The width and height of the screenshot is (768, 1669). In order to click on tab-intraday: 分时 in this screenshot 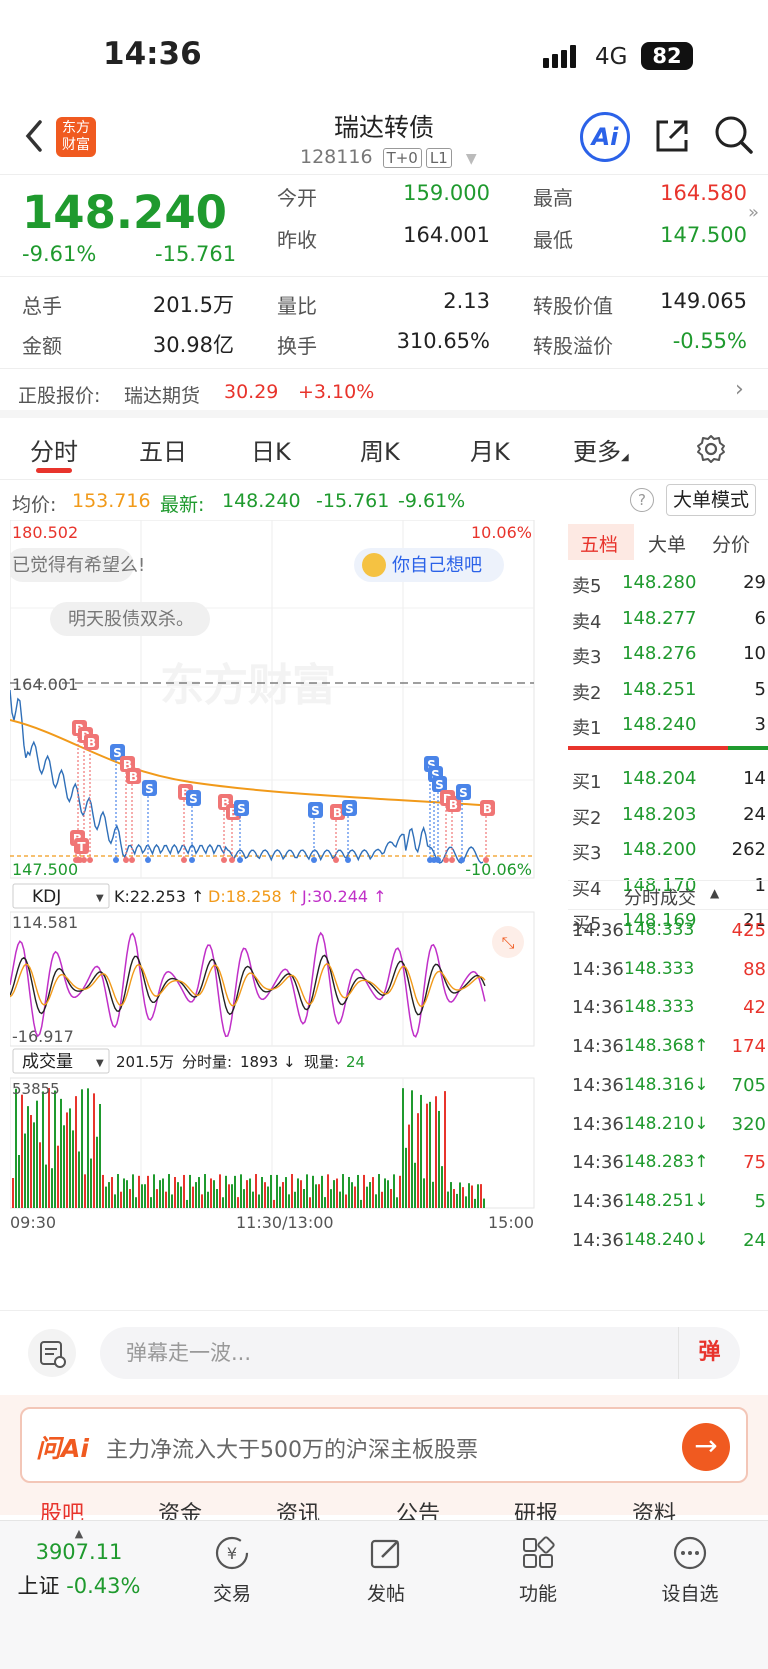, I will do `click(54, 449)`.